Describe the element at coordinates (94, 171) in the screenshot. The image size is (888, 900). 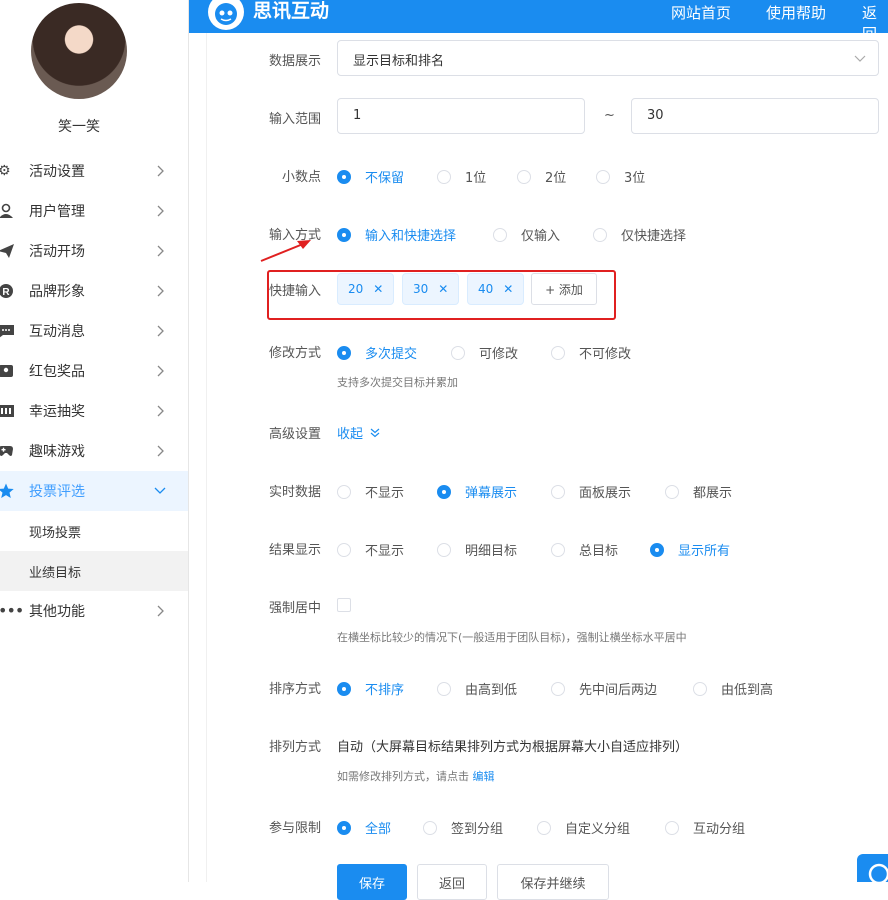
I see `sidebar-item-activity-settings: ⚙ 活动设置` at that location.